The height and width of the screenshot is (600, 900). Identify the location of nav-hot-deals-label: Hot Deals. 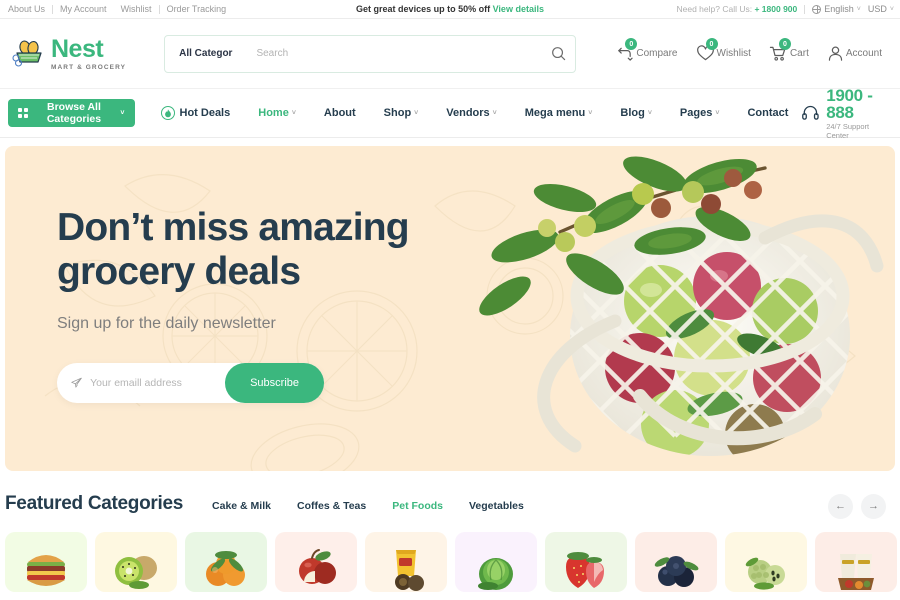
(205, 113).